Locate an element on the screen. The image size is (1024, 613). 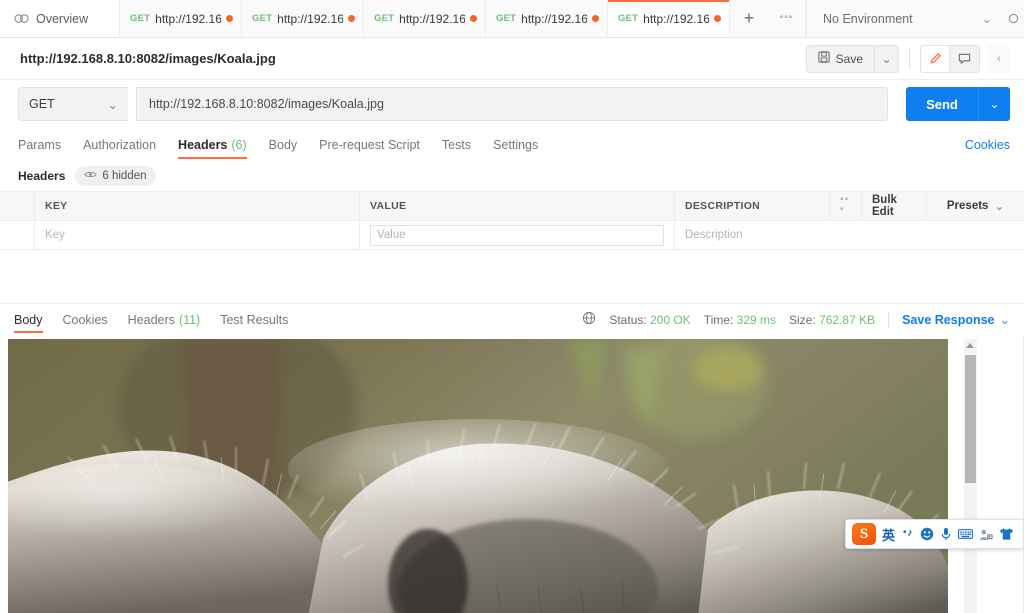
request-tab-4: GET http://192.168.8 is located at coordinates (547, 18).